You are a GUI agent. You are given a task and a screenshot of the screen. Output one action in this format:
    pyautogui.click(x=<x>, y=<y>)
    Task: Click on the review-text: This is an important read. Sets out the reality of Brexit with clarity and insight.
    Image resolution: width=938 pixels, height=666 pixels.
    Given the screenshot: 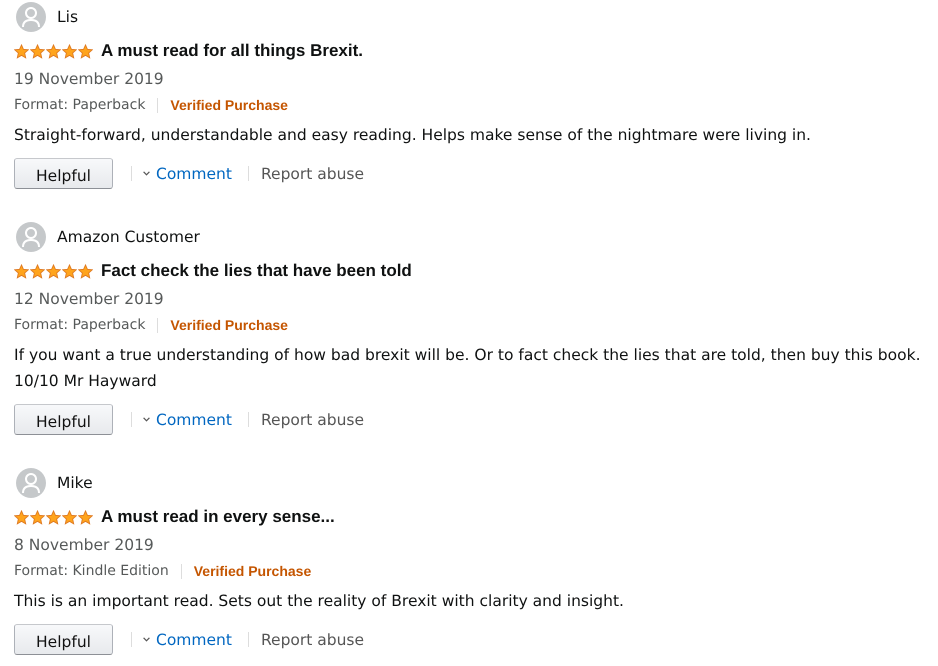 What is the action you would take?
    pyautogui.click(x=319, y=601)
    